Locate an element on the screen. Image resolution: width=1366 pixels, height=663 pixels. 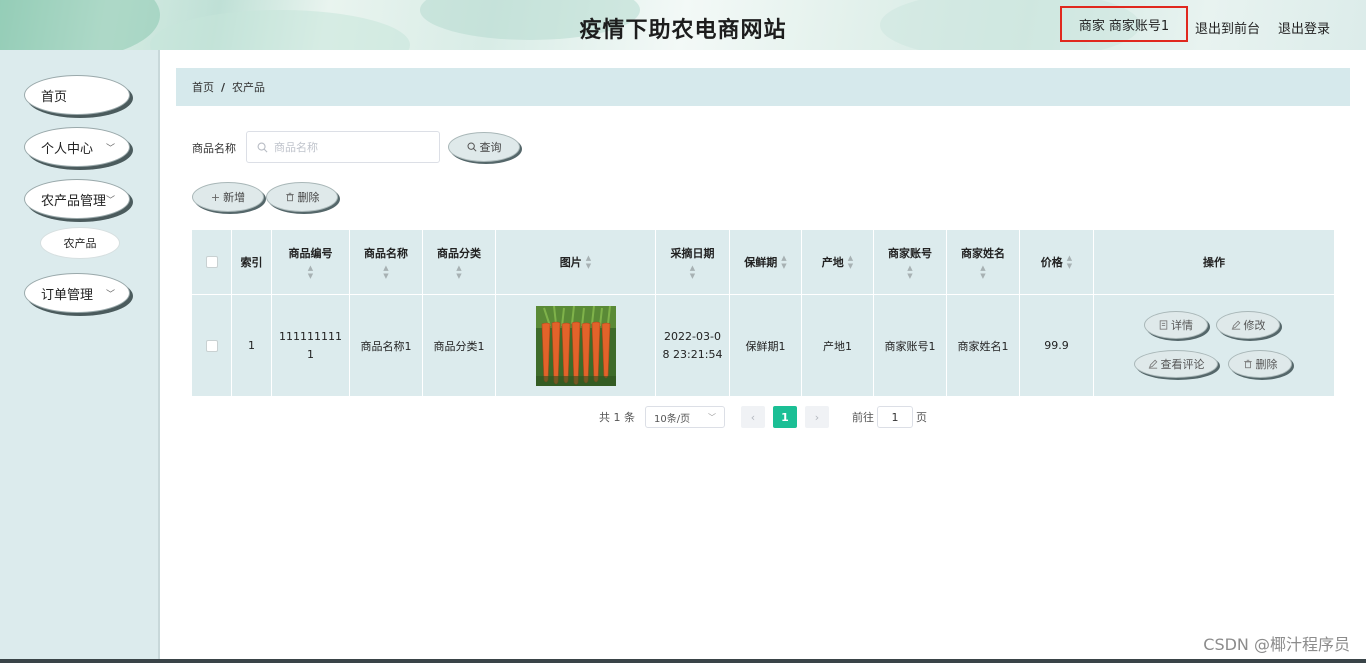
column-header-label: 商品名称 is located at coordinates (386, 253).